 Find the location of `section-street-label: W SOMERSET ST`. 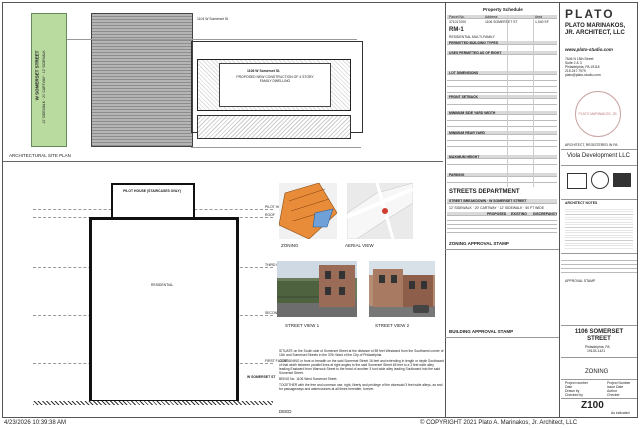

section-street-label: W SOMERSET ST is located at coordinates (261, 377).